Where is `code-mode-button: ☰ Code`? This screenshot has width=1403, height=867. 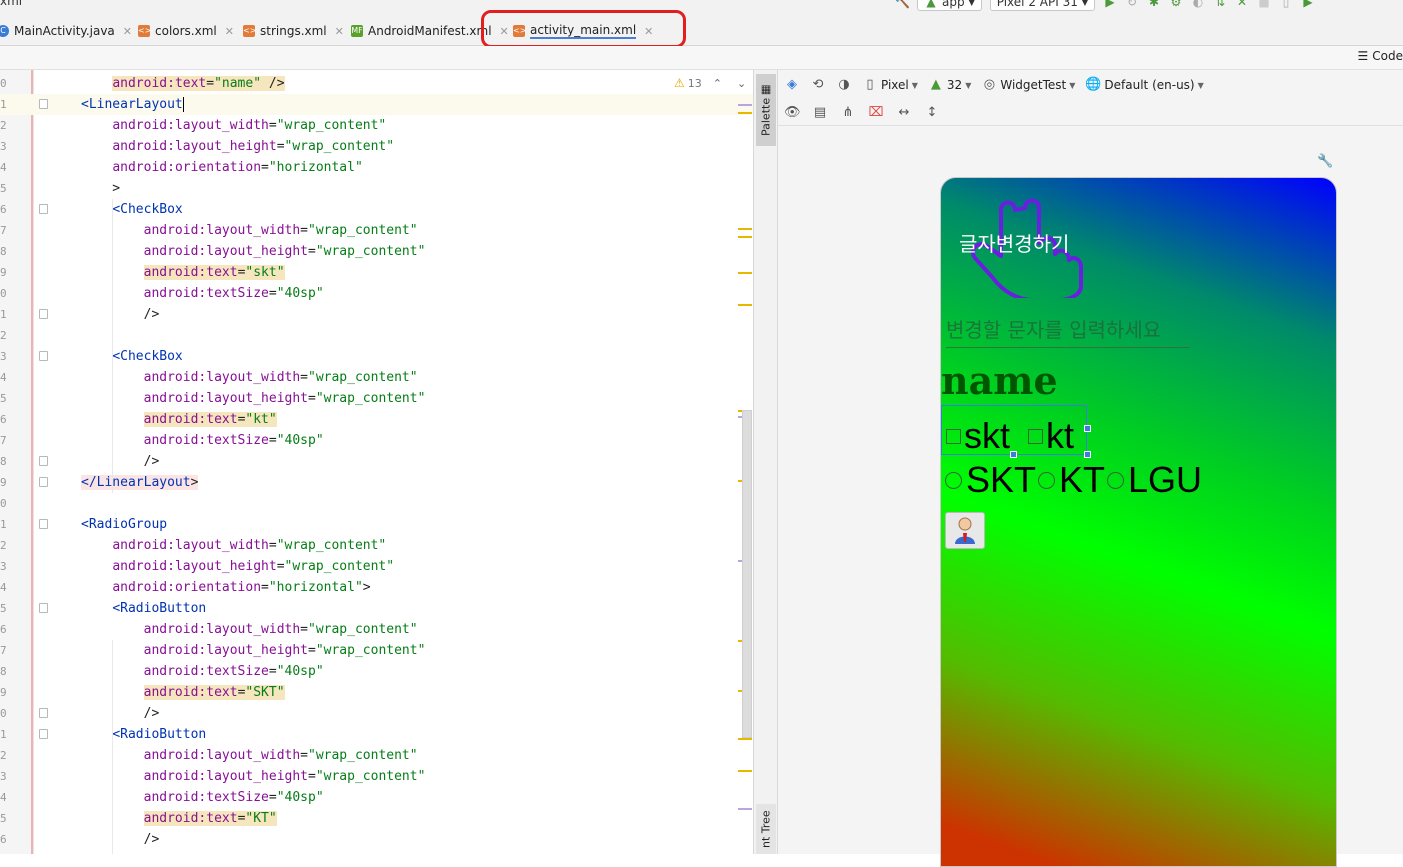
code-mode-button: ☰ Code is located at coordinates (1380, 56).